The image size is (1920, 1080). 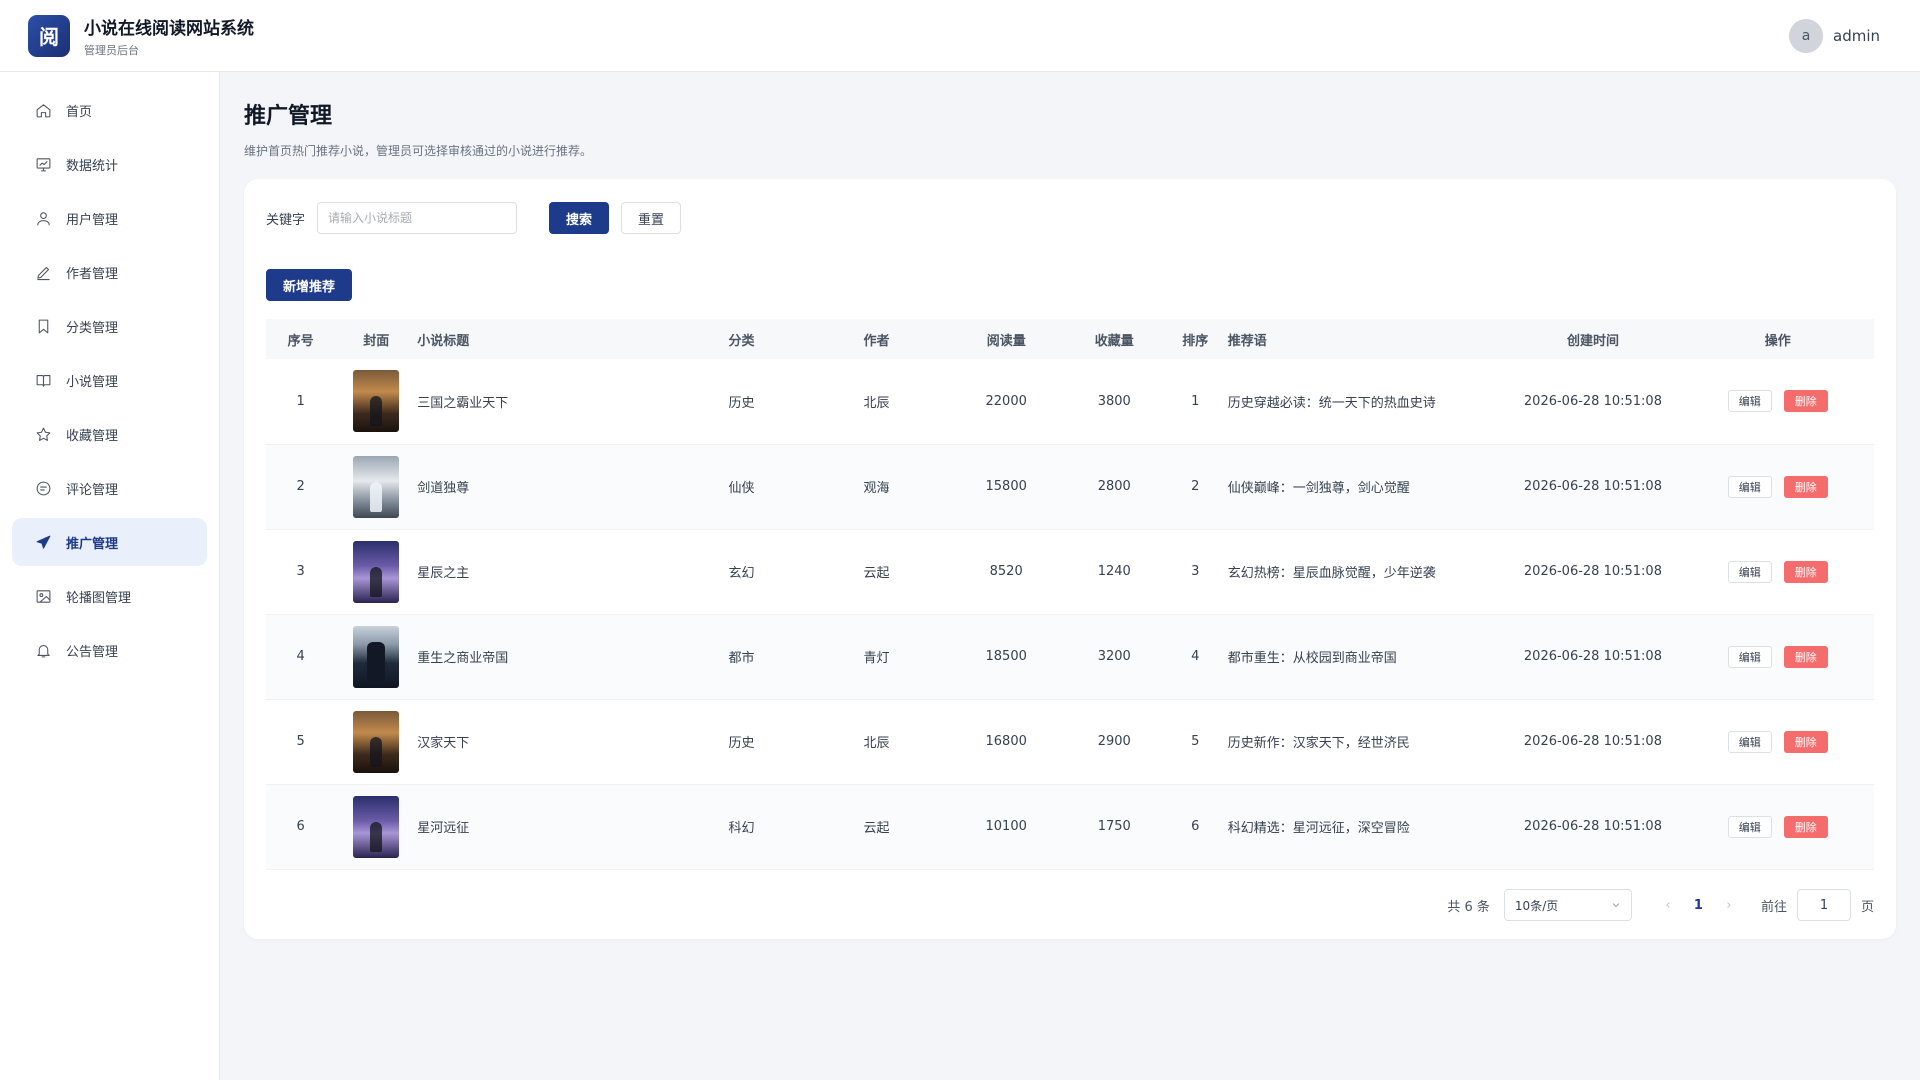 I want to click on sidebar-item-label: 公告管理, so click(x=92, y=652).